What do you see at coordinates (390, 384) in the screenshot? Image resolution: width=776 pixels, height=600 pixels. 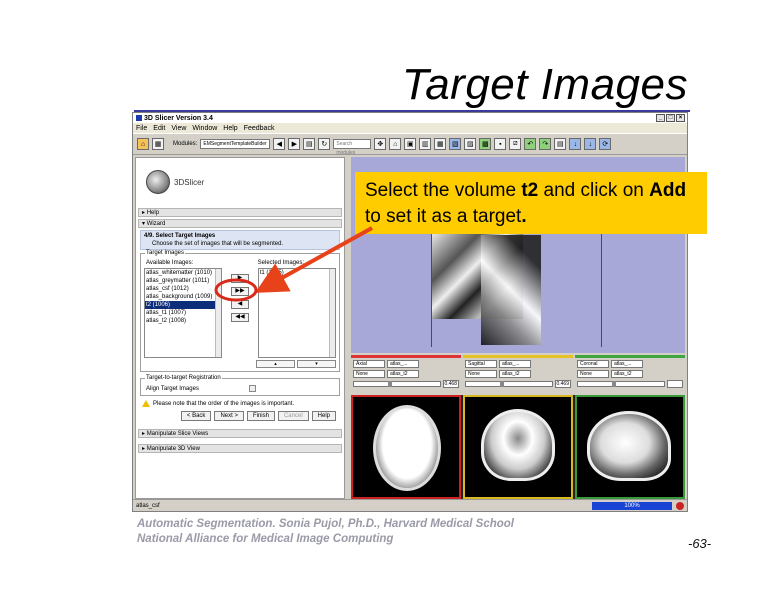 I see `red-slider-knob` at bounding box center [390, 384].